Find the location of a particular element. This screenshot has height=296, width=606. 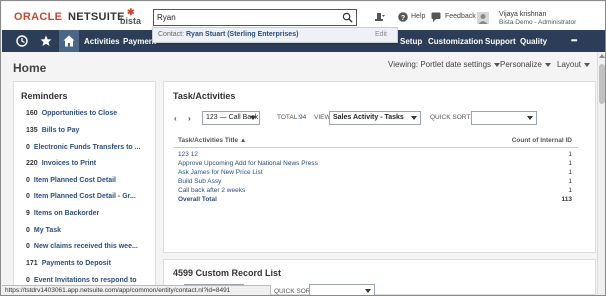

reminder-item: 220 Invoices to Print is located at coordinates (61, 163).